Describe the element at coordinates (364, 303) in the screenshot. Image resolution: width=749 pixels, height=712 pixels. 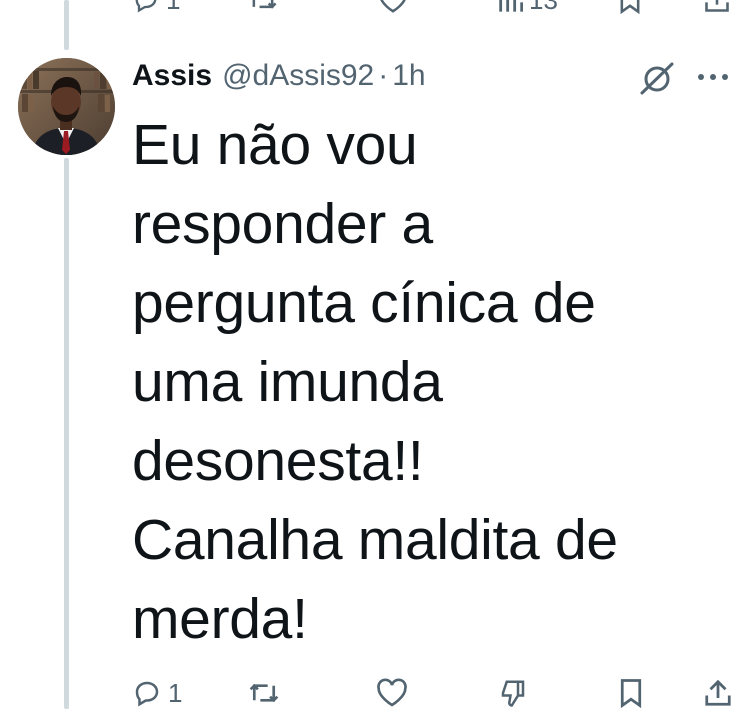
I see `tweet-text-line: pergunta cínica de` at that location.